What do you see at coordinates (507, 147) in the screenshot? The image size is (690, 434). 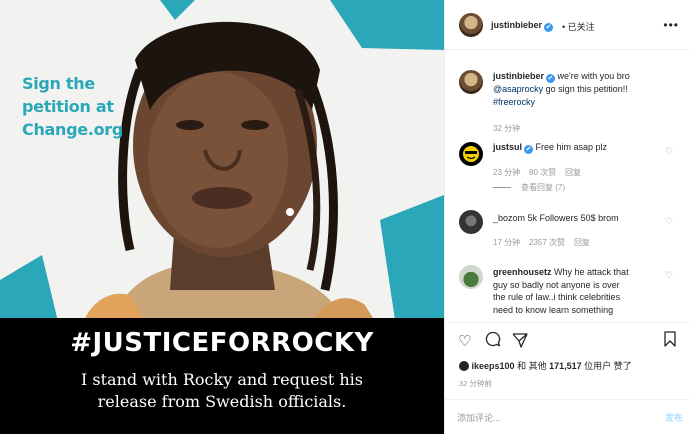 I see `comment-username: justsul` at bounding box center [507, 147].